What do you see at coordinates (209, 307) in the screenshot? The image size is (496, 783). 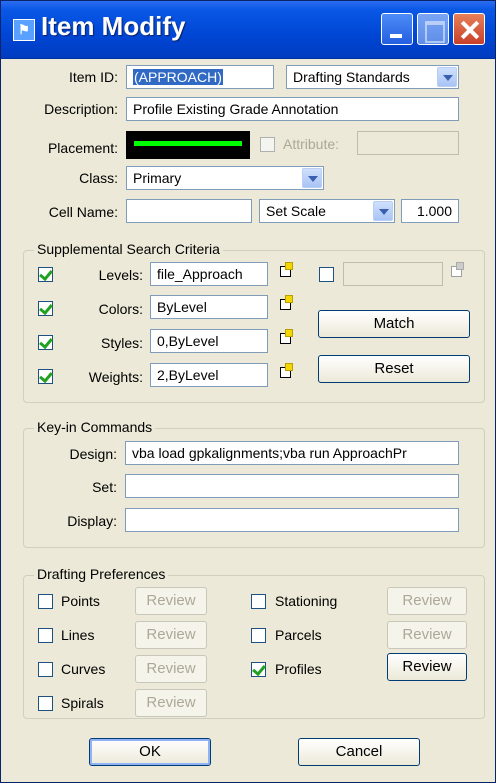 I see `colors-field: ByLevel` at bounding box center [209, 307].